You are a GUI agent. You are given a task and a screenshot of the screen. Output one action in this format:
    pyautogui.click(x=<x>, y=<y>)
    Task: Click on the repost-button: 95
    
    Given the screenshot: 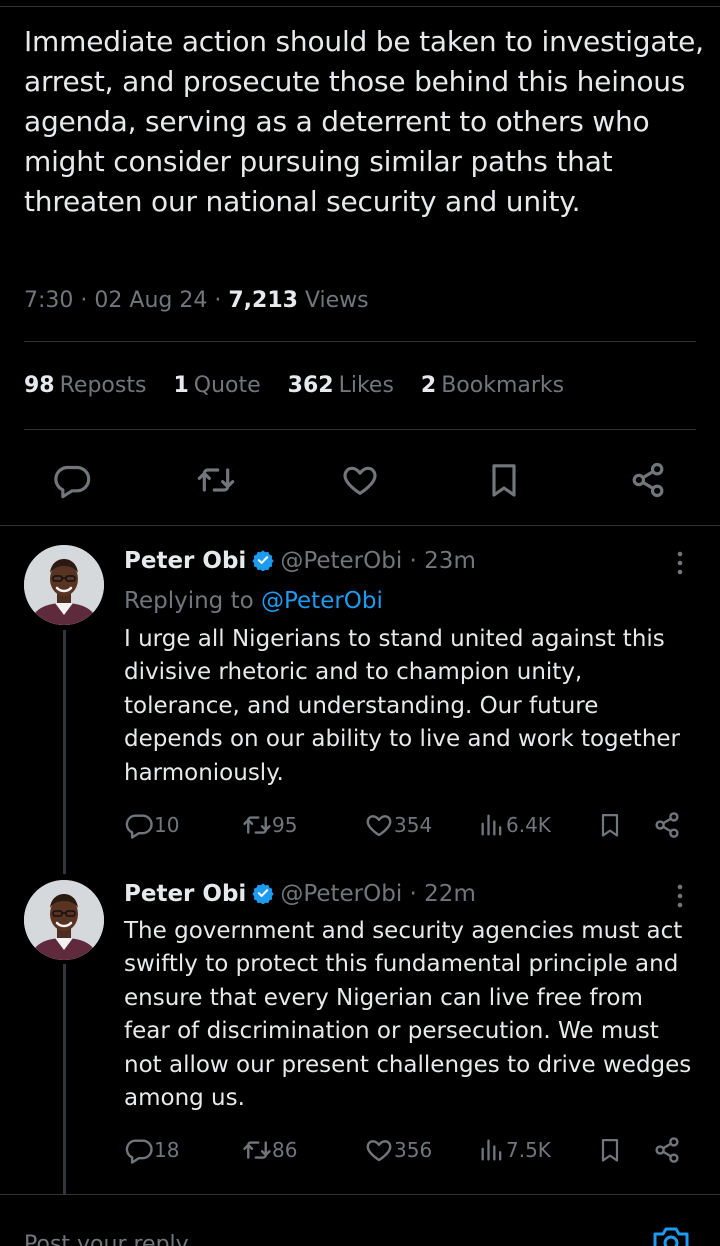 What is the action you would take?
    pyautogui.click(x=269, y=825)
    